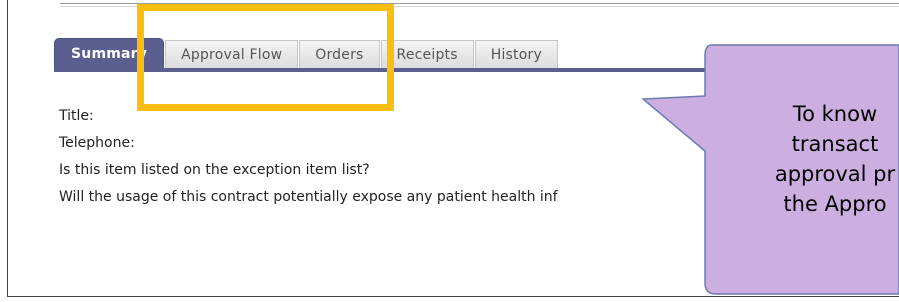 The image size is (899, 302). Describe the element at coordinates (835, 174) in the screenshot. I see `callout-line: approval pr` at that location.